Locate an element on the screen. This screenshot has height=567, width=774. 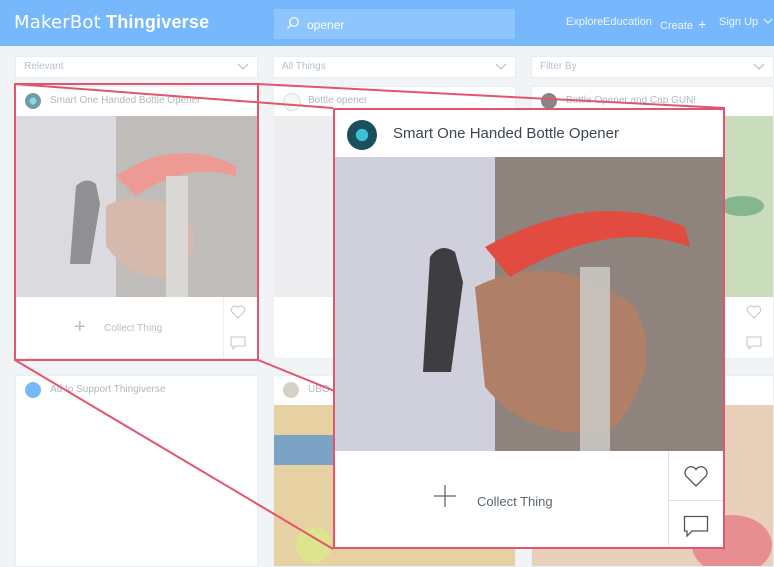
avatar is located at coordinates (362, 135).